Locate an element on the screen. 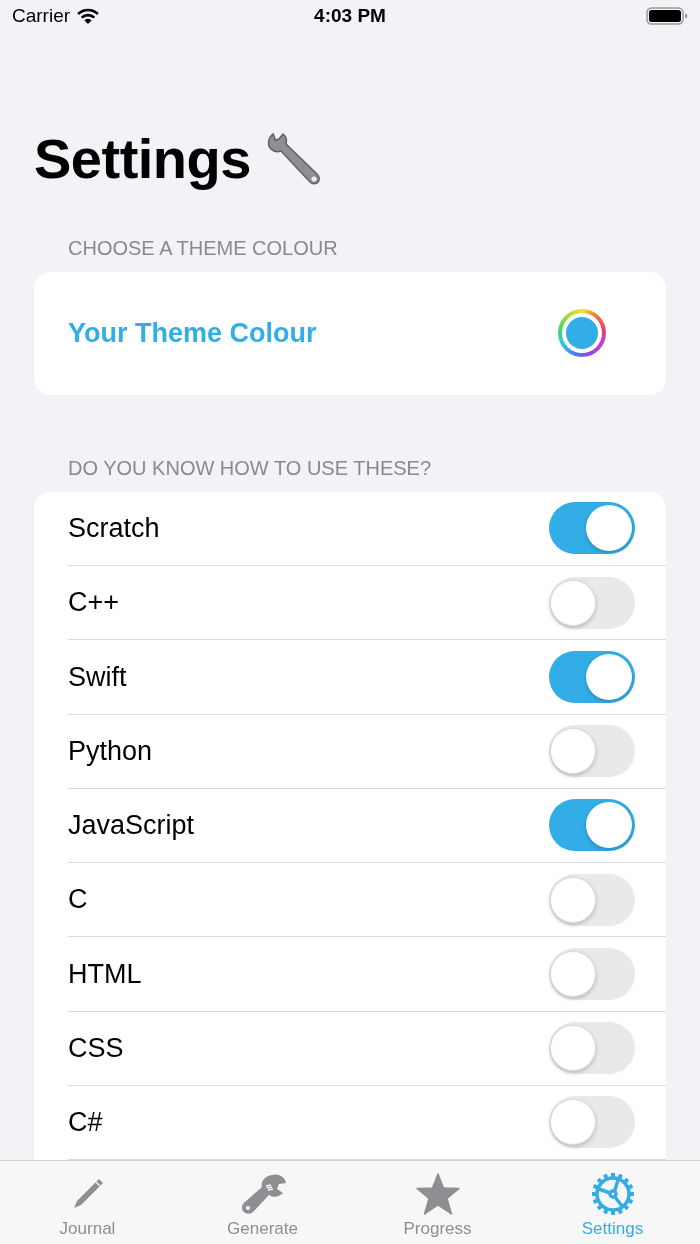 The height and width of the screenshot is (1244, 700). section-header: DO YOU KNOW HOW TO USE THESE? is located at coordinates (250, 467).